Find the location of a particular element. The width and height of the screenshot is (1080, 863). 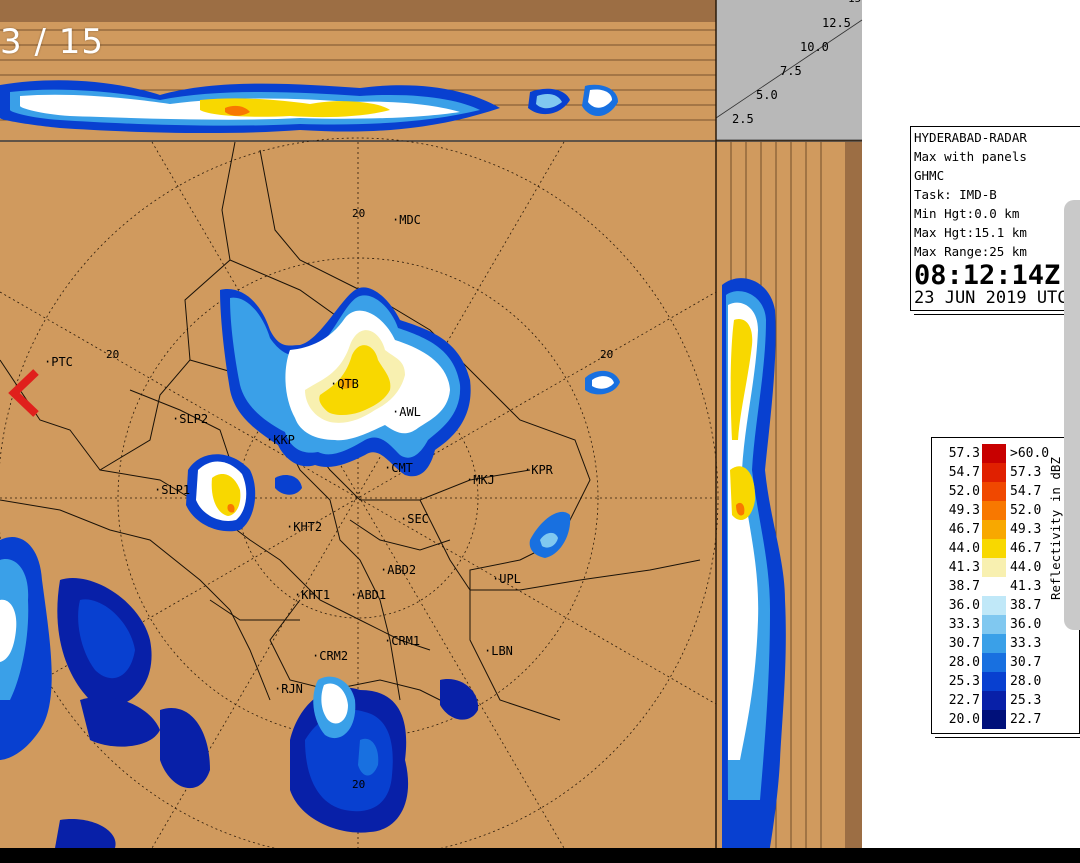

image-counter: 3 / 15 is located at coordinates (52, 42).